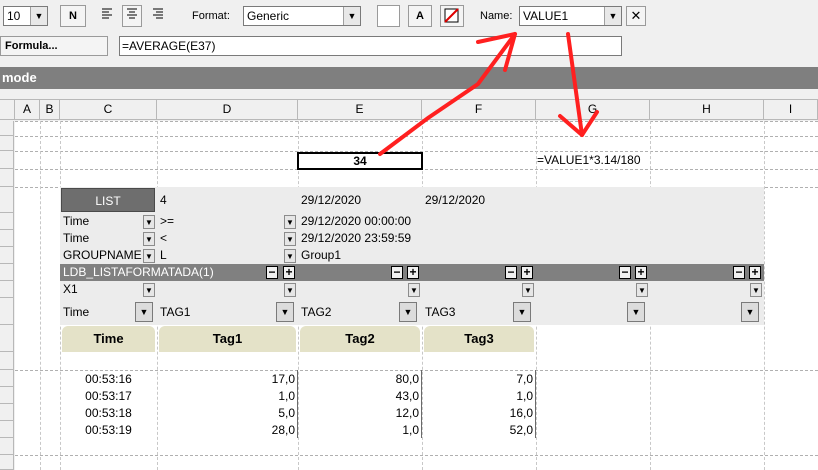 This screenshot has width=818, height=470. I want to click on annotation-arrows, so click(488, 94).